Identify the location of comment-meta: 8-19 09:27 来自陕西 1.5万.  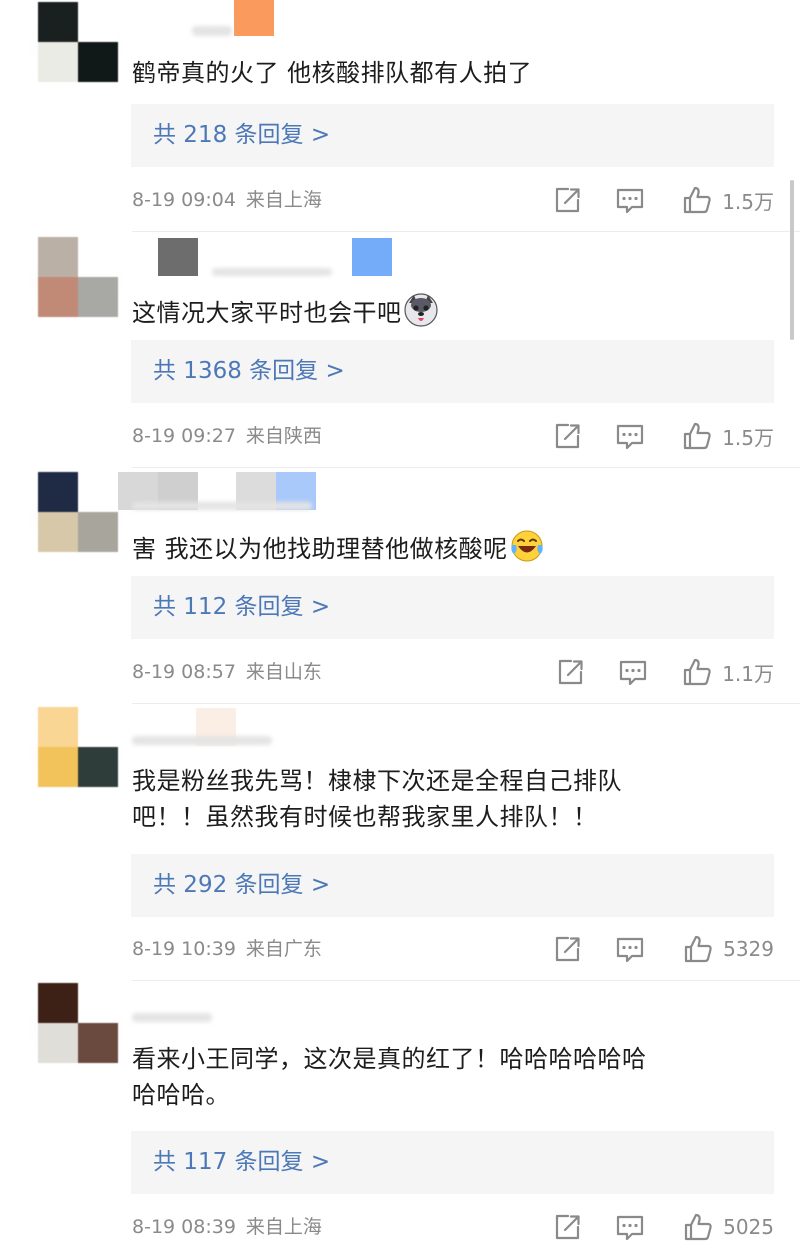
(453, 436).